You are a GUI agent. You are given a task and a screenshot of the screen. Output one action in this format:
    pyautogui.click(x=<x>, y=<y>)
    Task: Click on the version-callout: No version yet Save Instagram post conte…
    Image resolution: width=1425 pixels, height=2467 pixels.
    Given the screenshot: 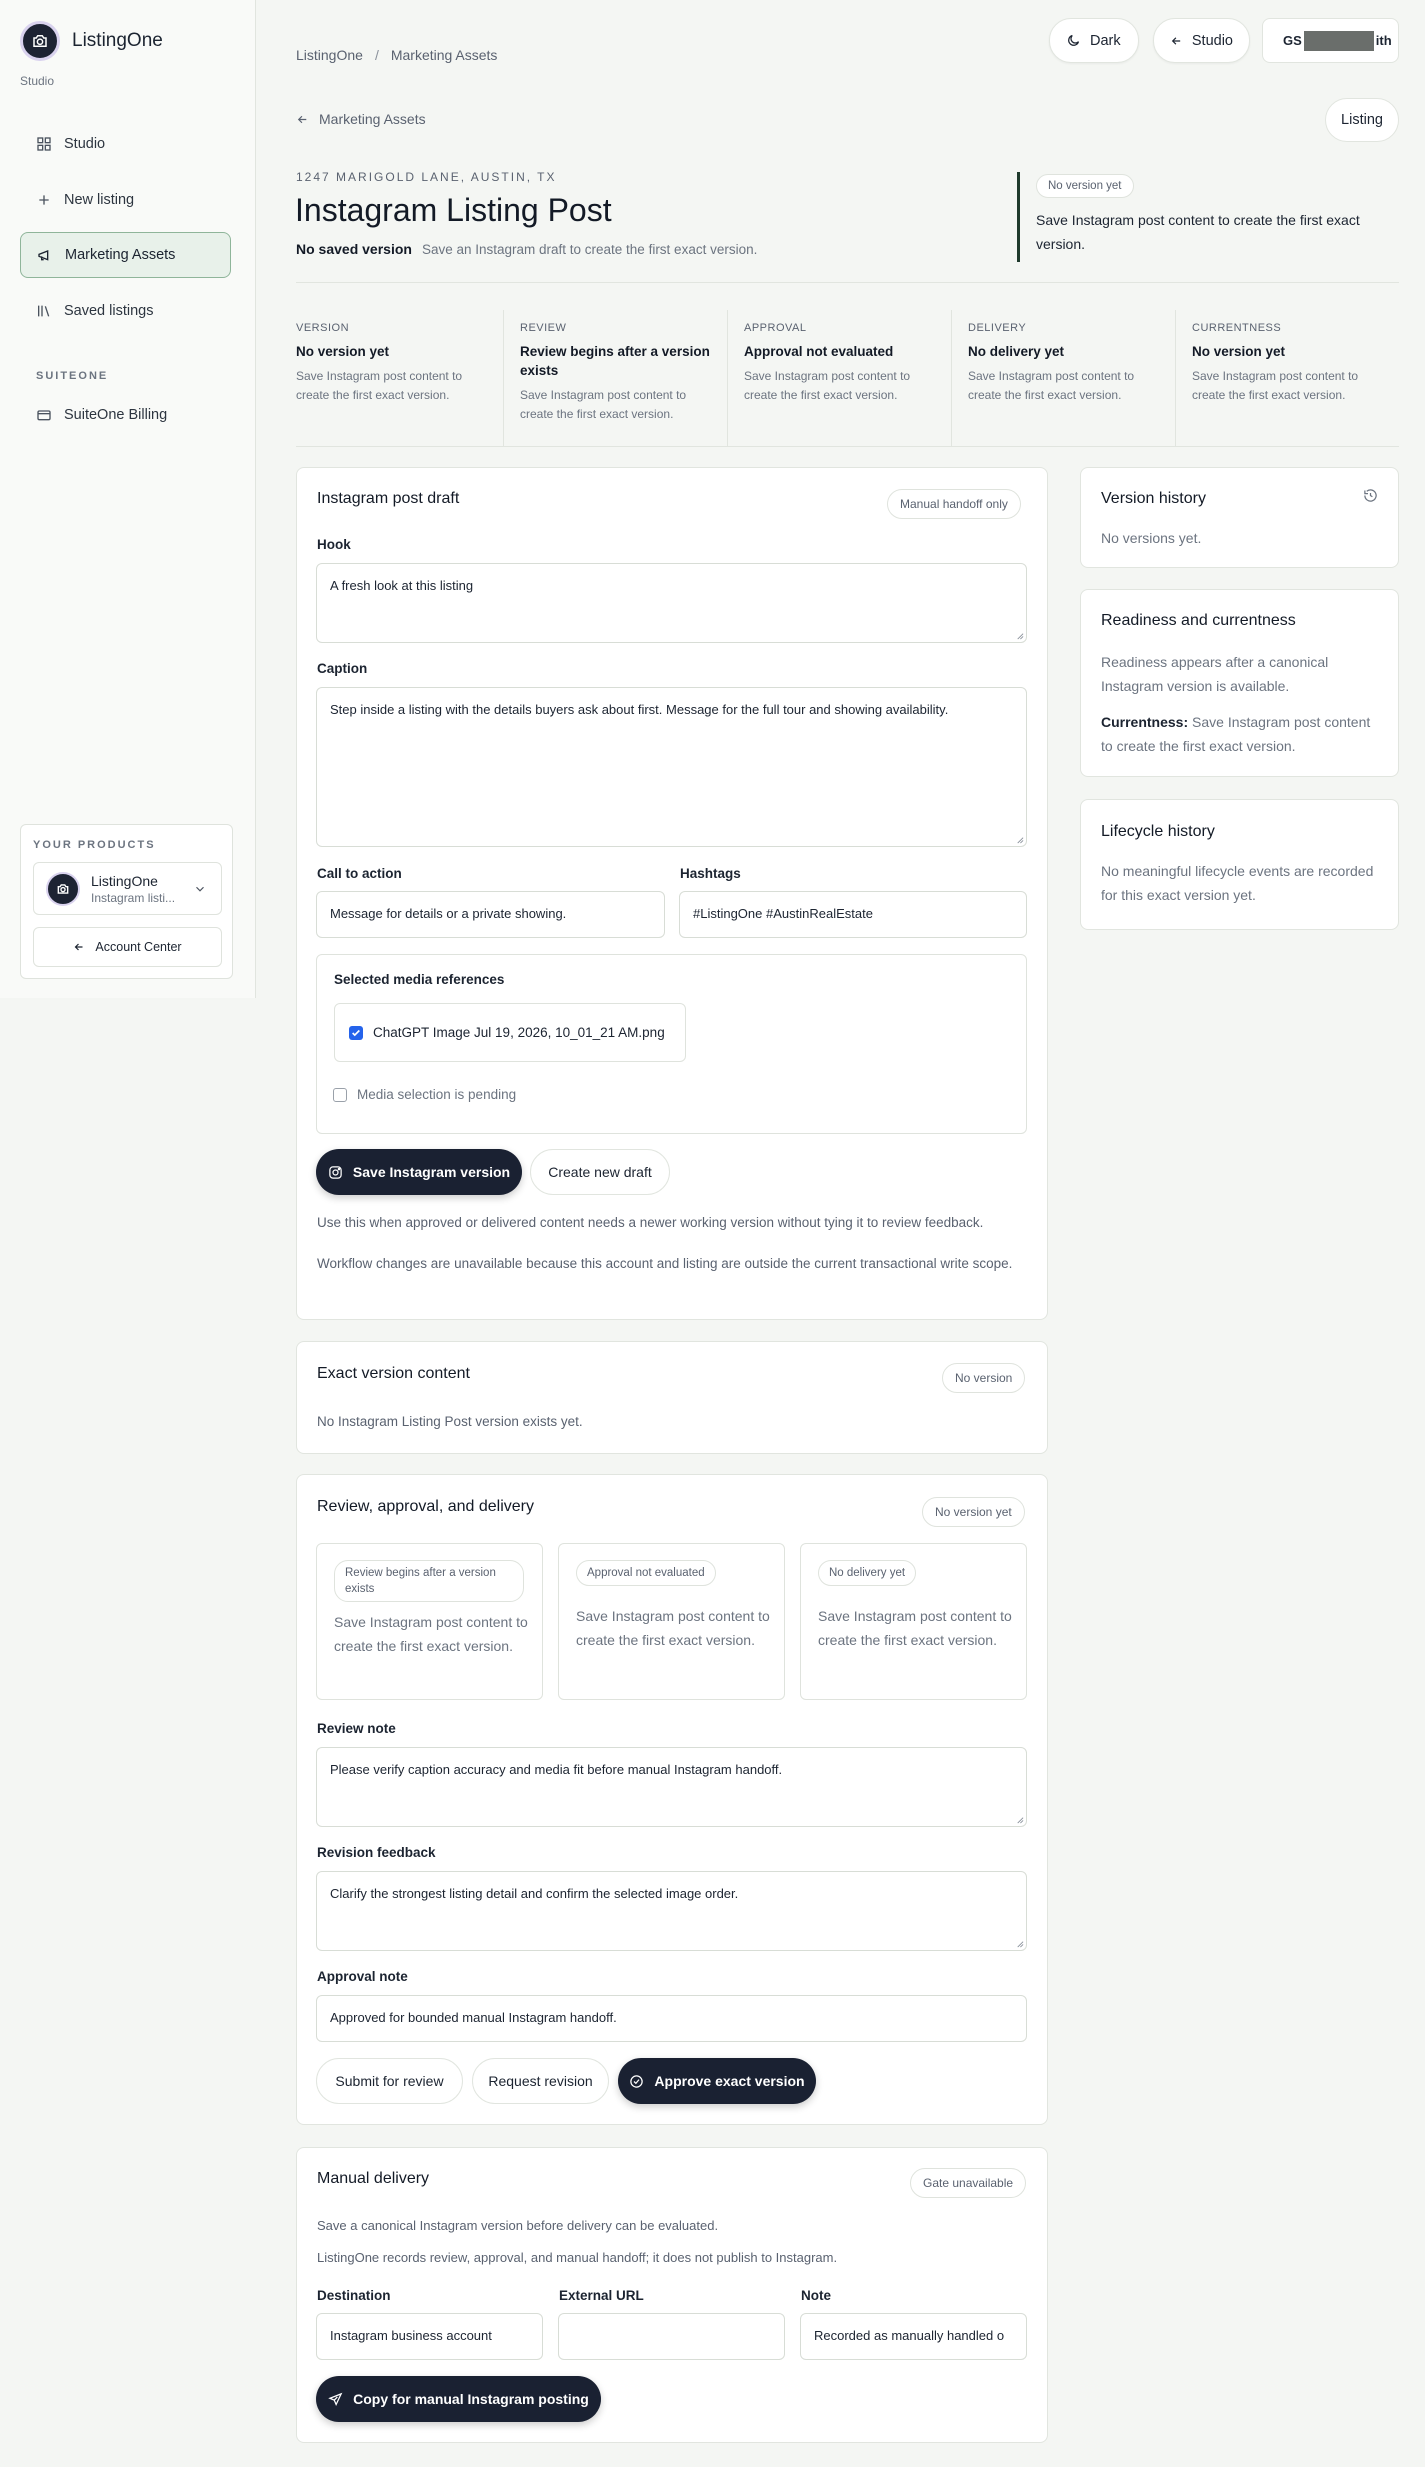 What is the action you would take?
    pyautogui.click(x=1207, y=217)
    